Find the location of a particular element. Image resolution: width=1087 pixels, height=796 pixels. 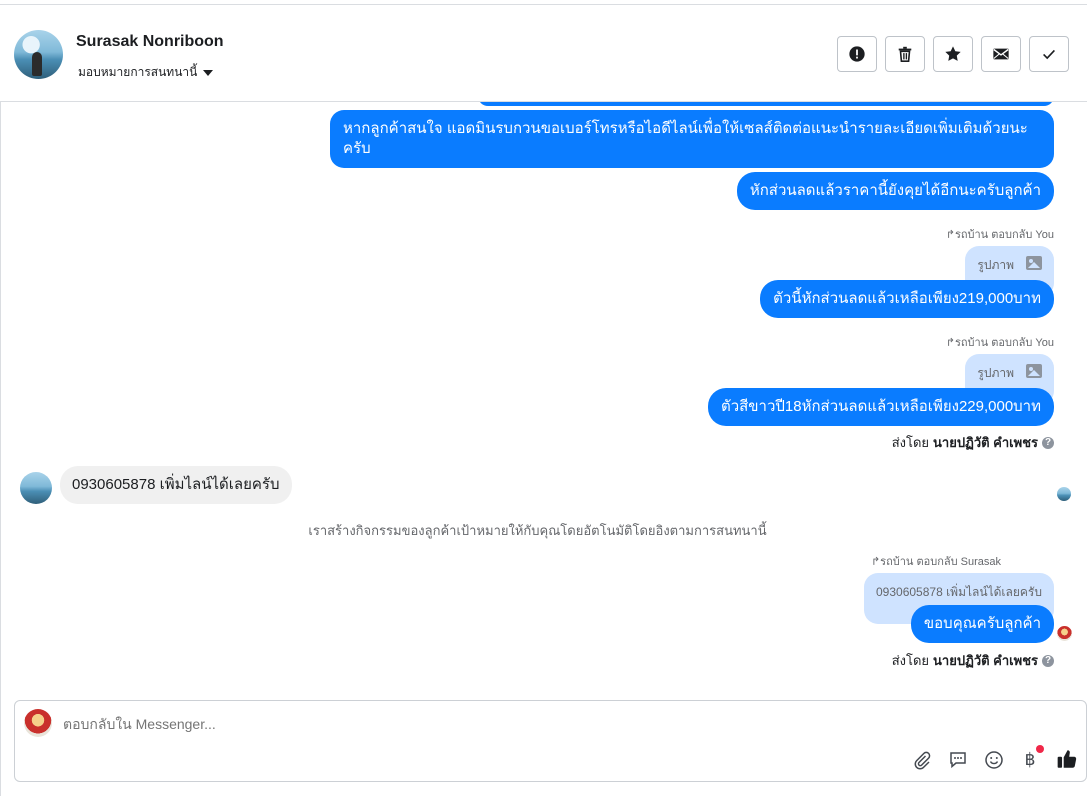

message-bubble-partial is located at coordinates (766, 104).